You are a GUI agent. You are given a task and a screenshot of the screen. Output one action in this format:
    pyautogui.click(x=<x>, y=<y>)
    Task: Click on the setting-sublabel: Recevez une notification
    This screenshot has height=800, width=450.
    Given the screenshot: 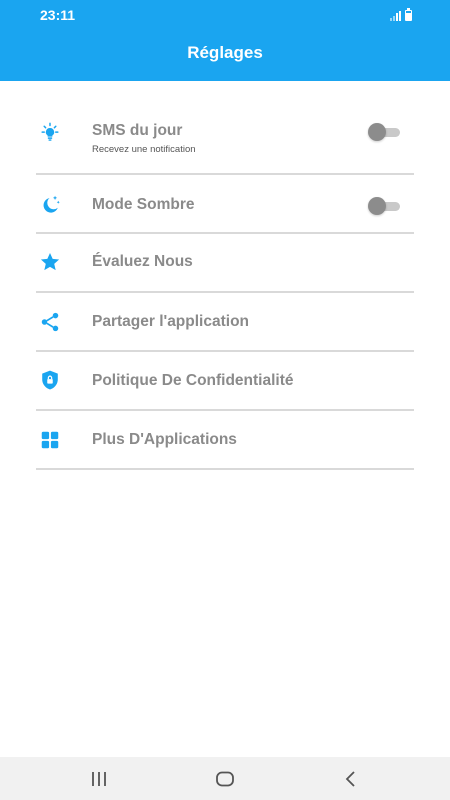 What is the action you would take?
    pyautogui.click(x=144, y=149)
    